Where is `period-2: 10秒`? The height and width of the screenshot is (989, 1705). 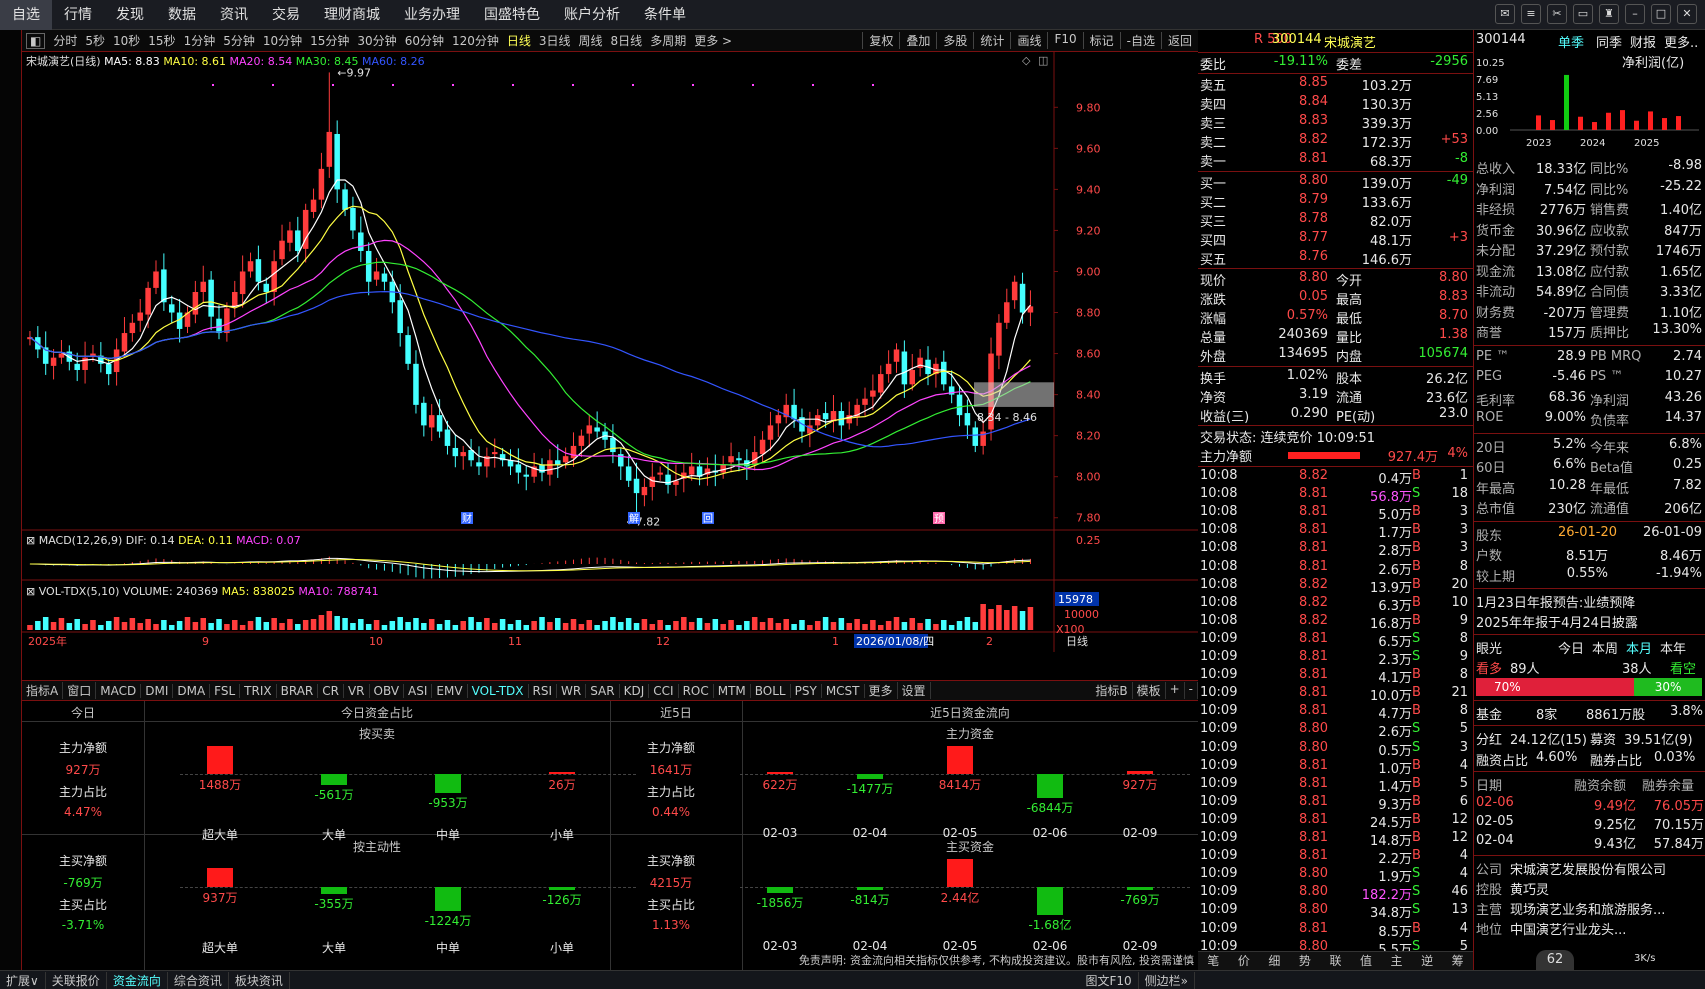
period-2: 10秒 is located at coordinates (126, 40).